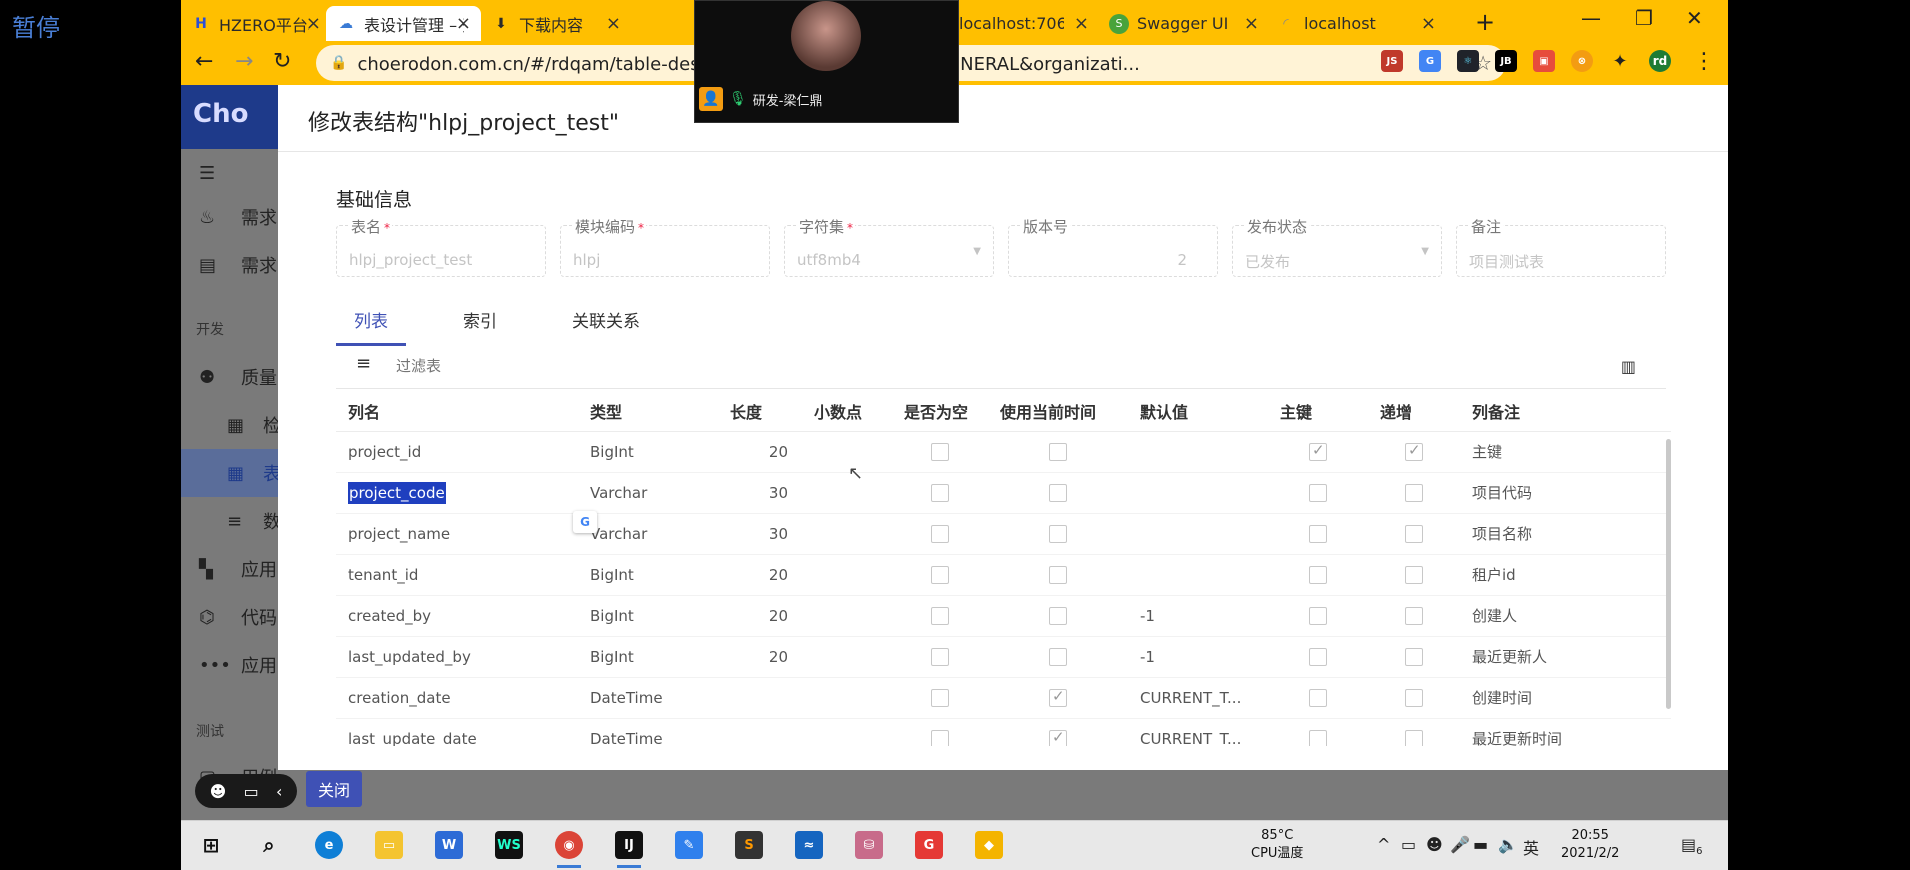  I want to click on search-icon: ⌕, so click(269, 845).